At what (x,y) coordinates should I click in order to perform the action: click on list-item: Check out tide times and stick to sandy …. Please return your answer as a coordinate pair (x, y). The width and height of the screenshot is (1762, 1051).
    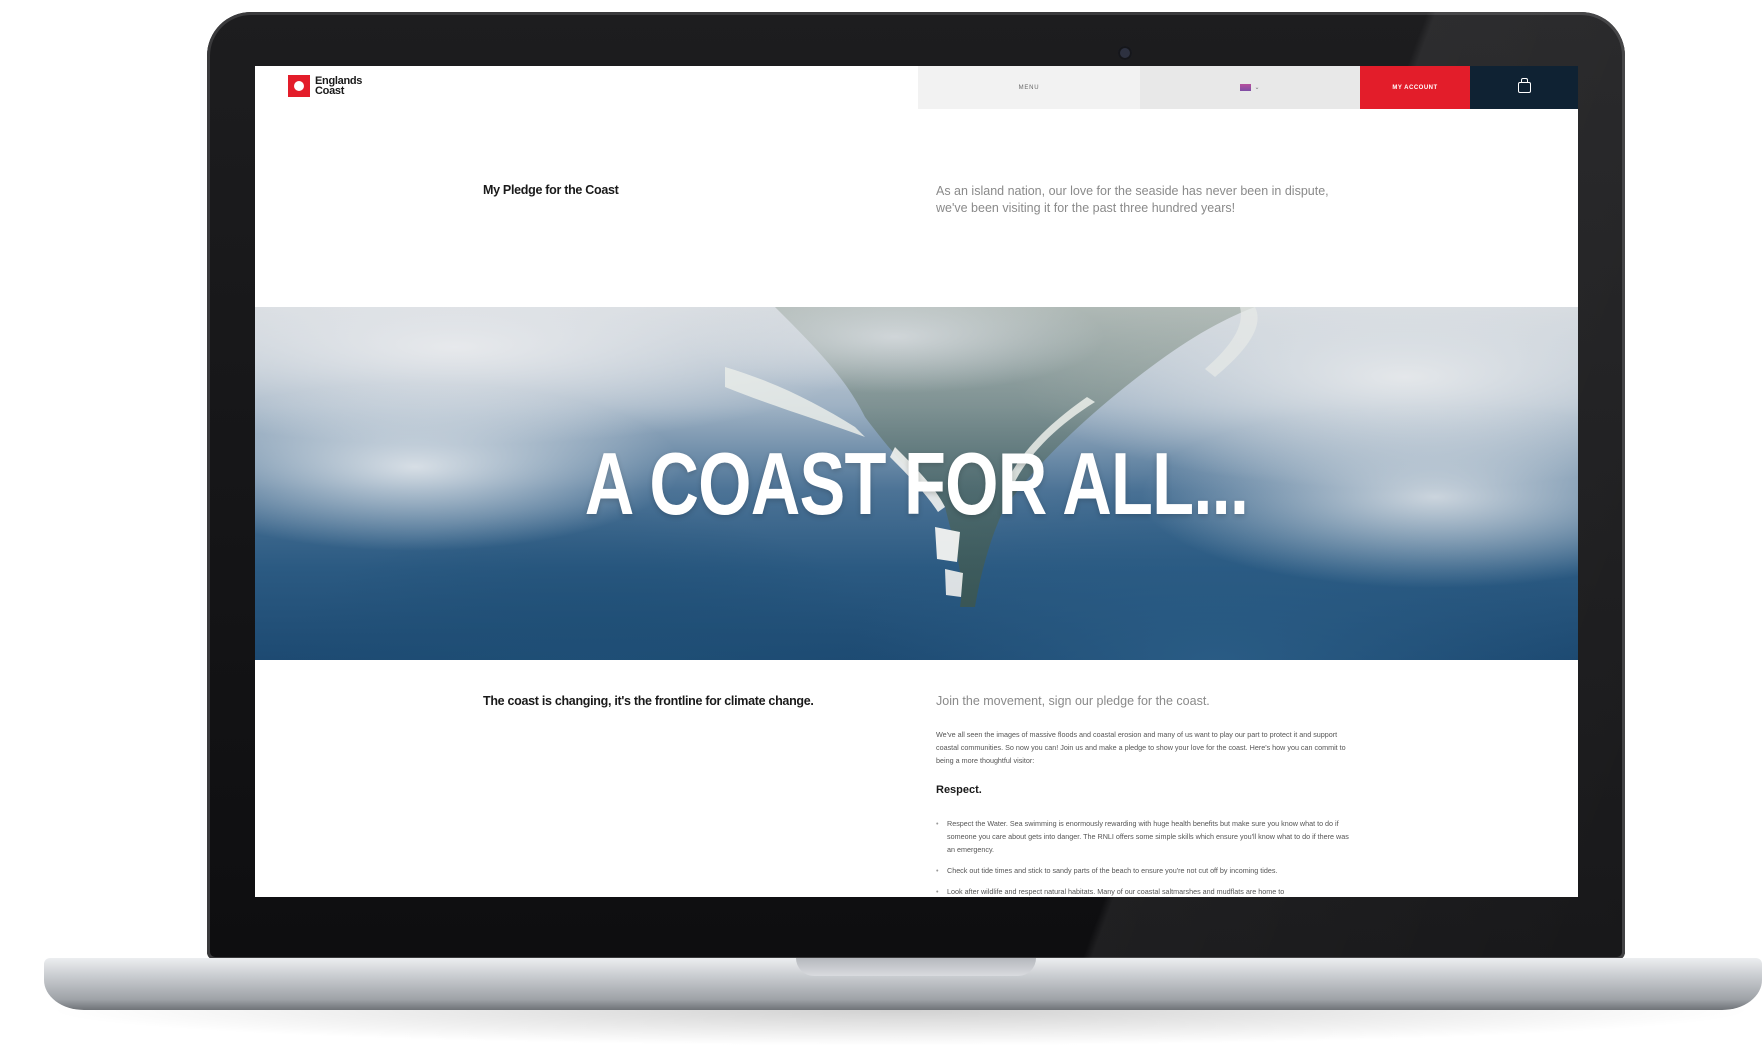
    Looking at the image, I should click on (1146, 870).